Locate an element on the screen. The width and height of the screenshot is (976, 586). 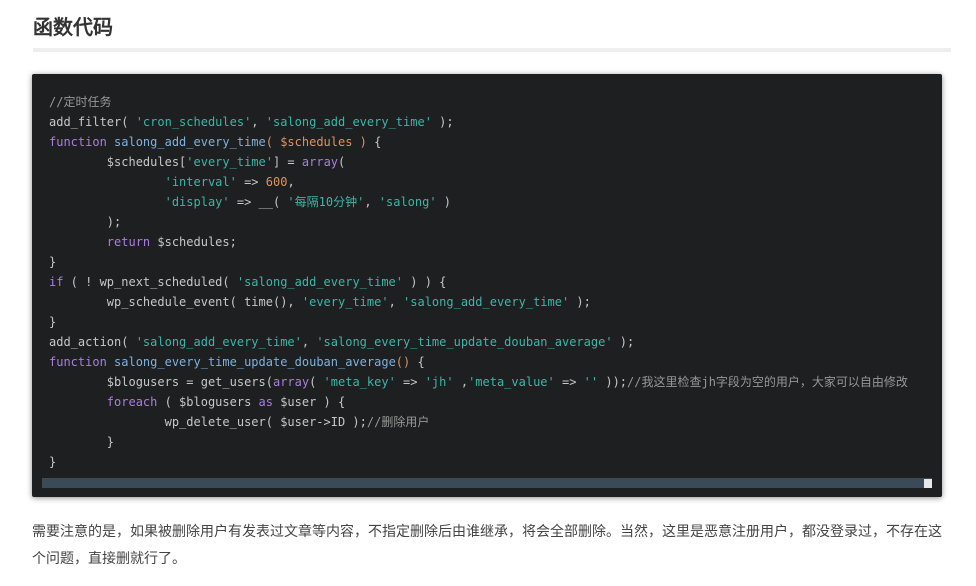
code-token: 'salong' is located at coordinates (407, 202).